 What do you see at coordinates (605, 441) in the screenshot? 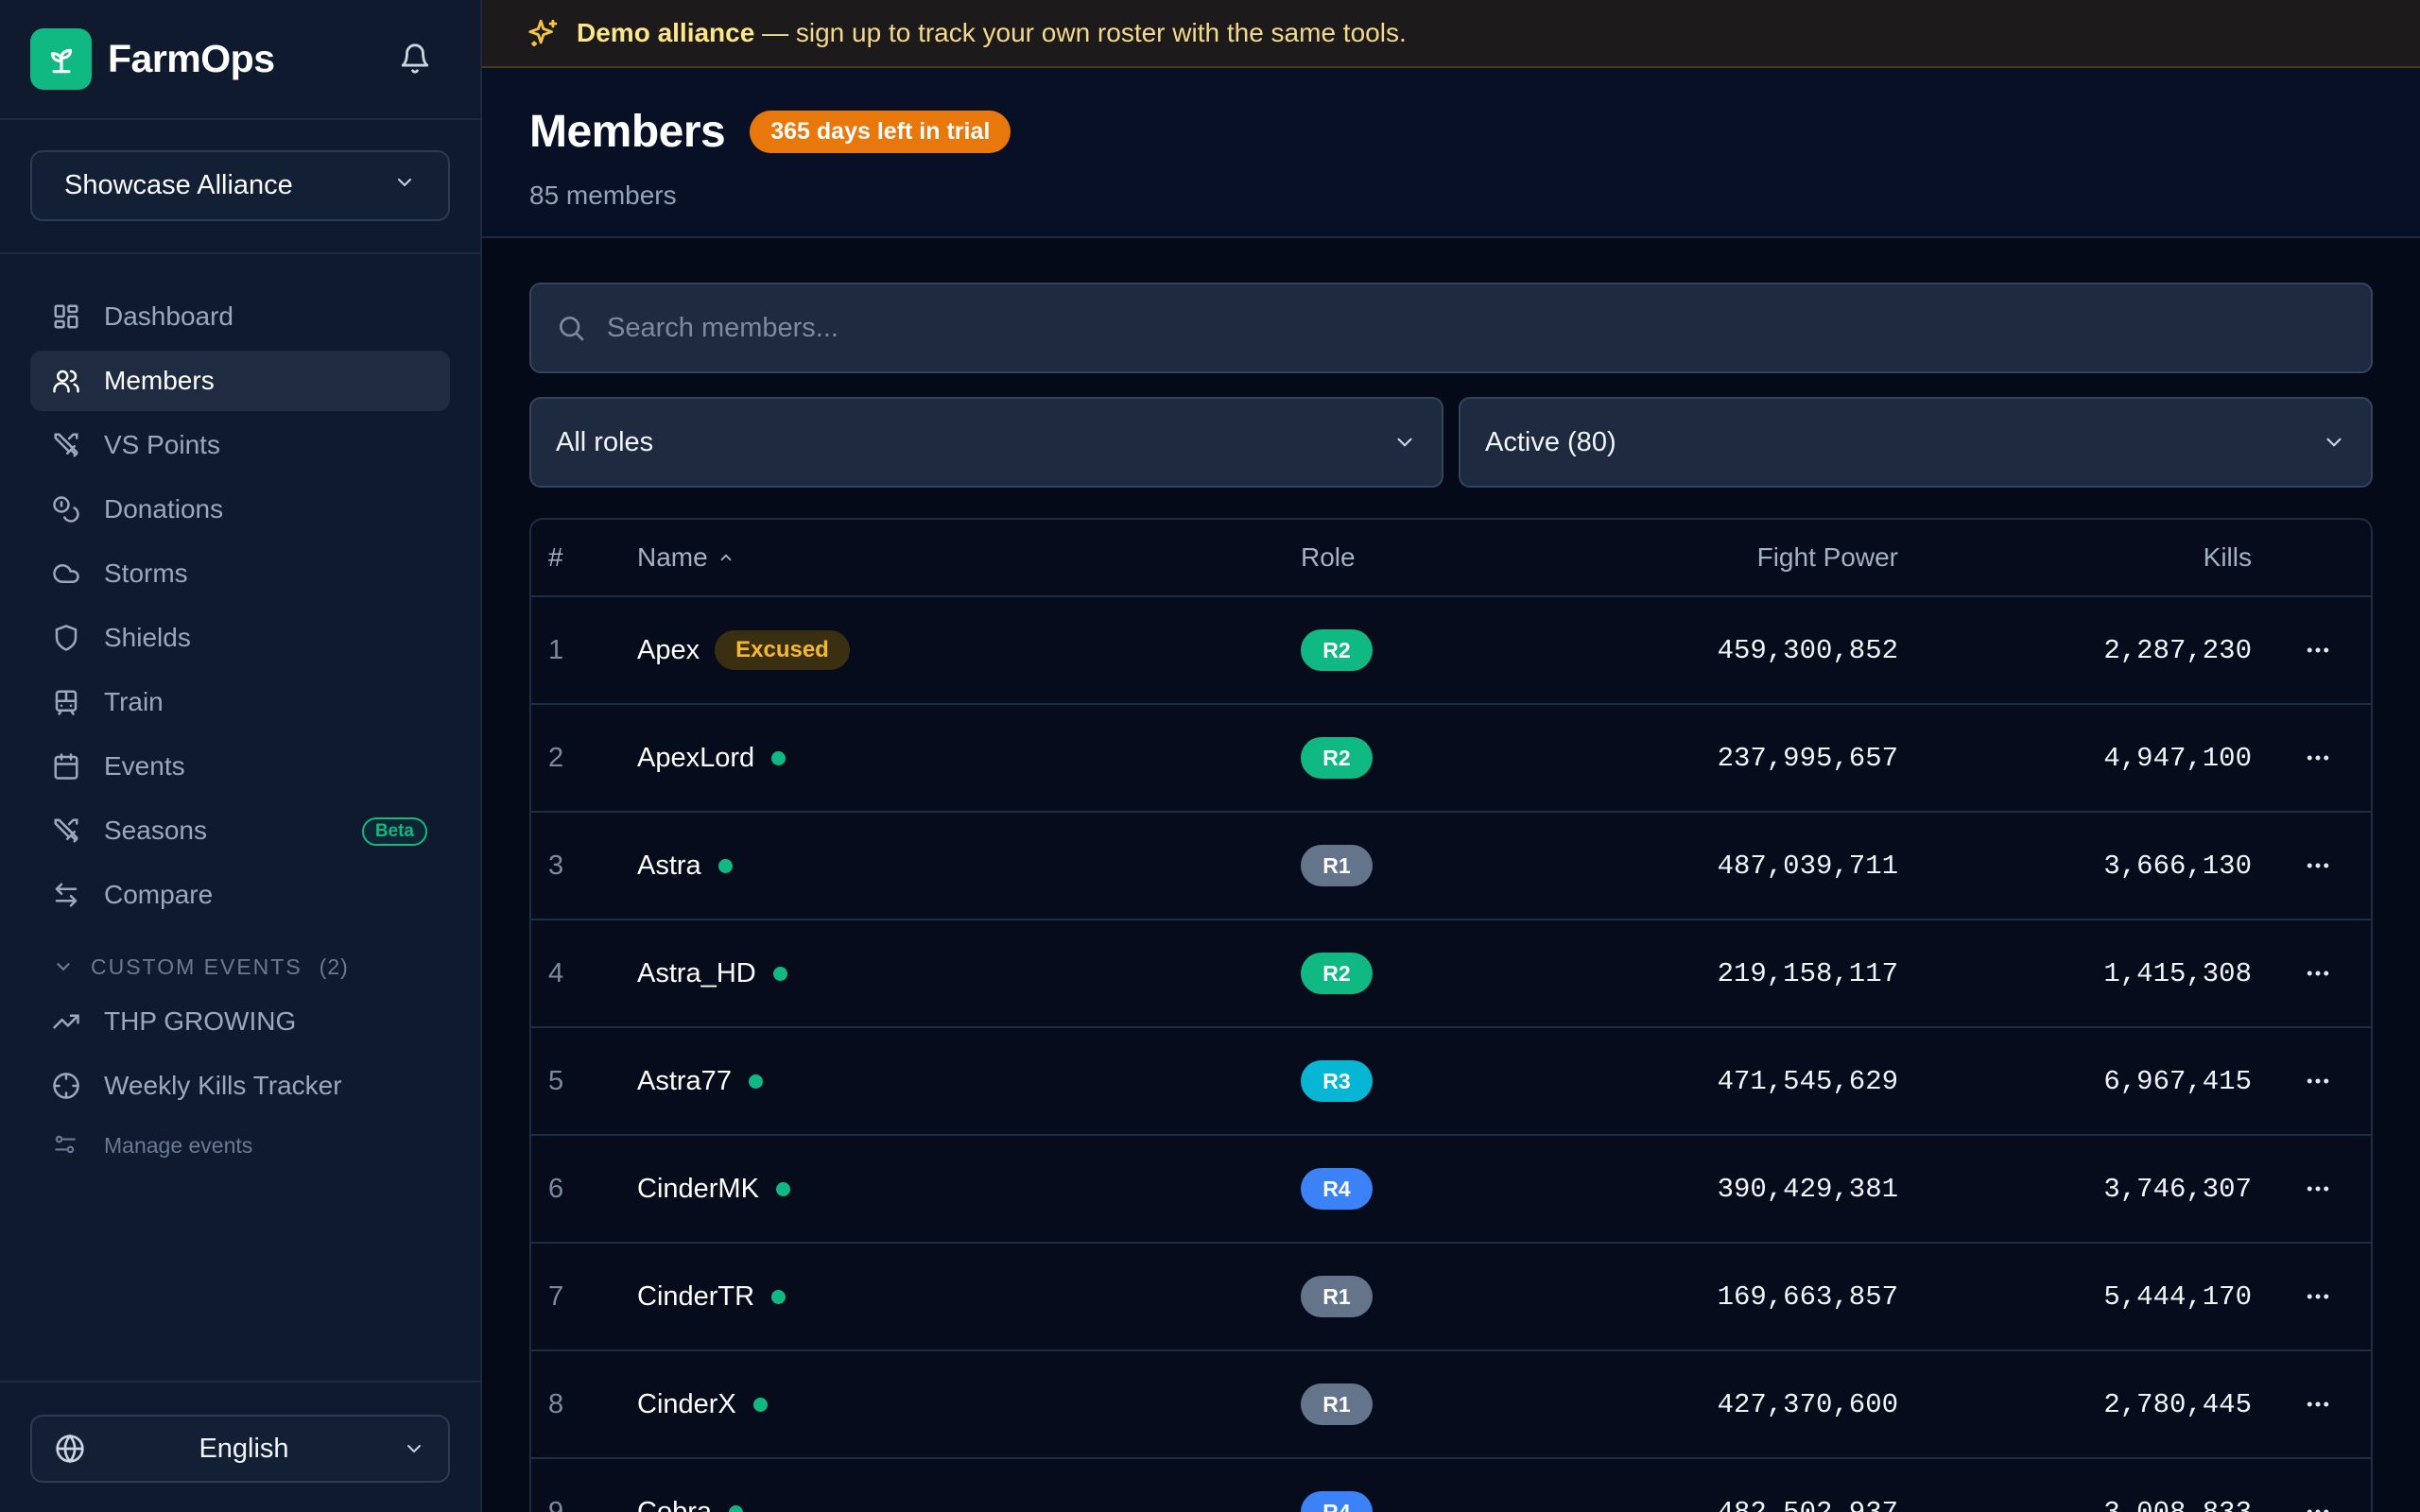
I see `role-filter-value: All roles` at bounding box center [605, 441].